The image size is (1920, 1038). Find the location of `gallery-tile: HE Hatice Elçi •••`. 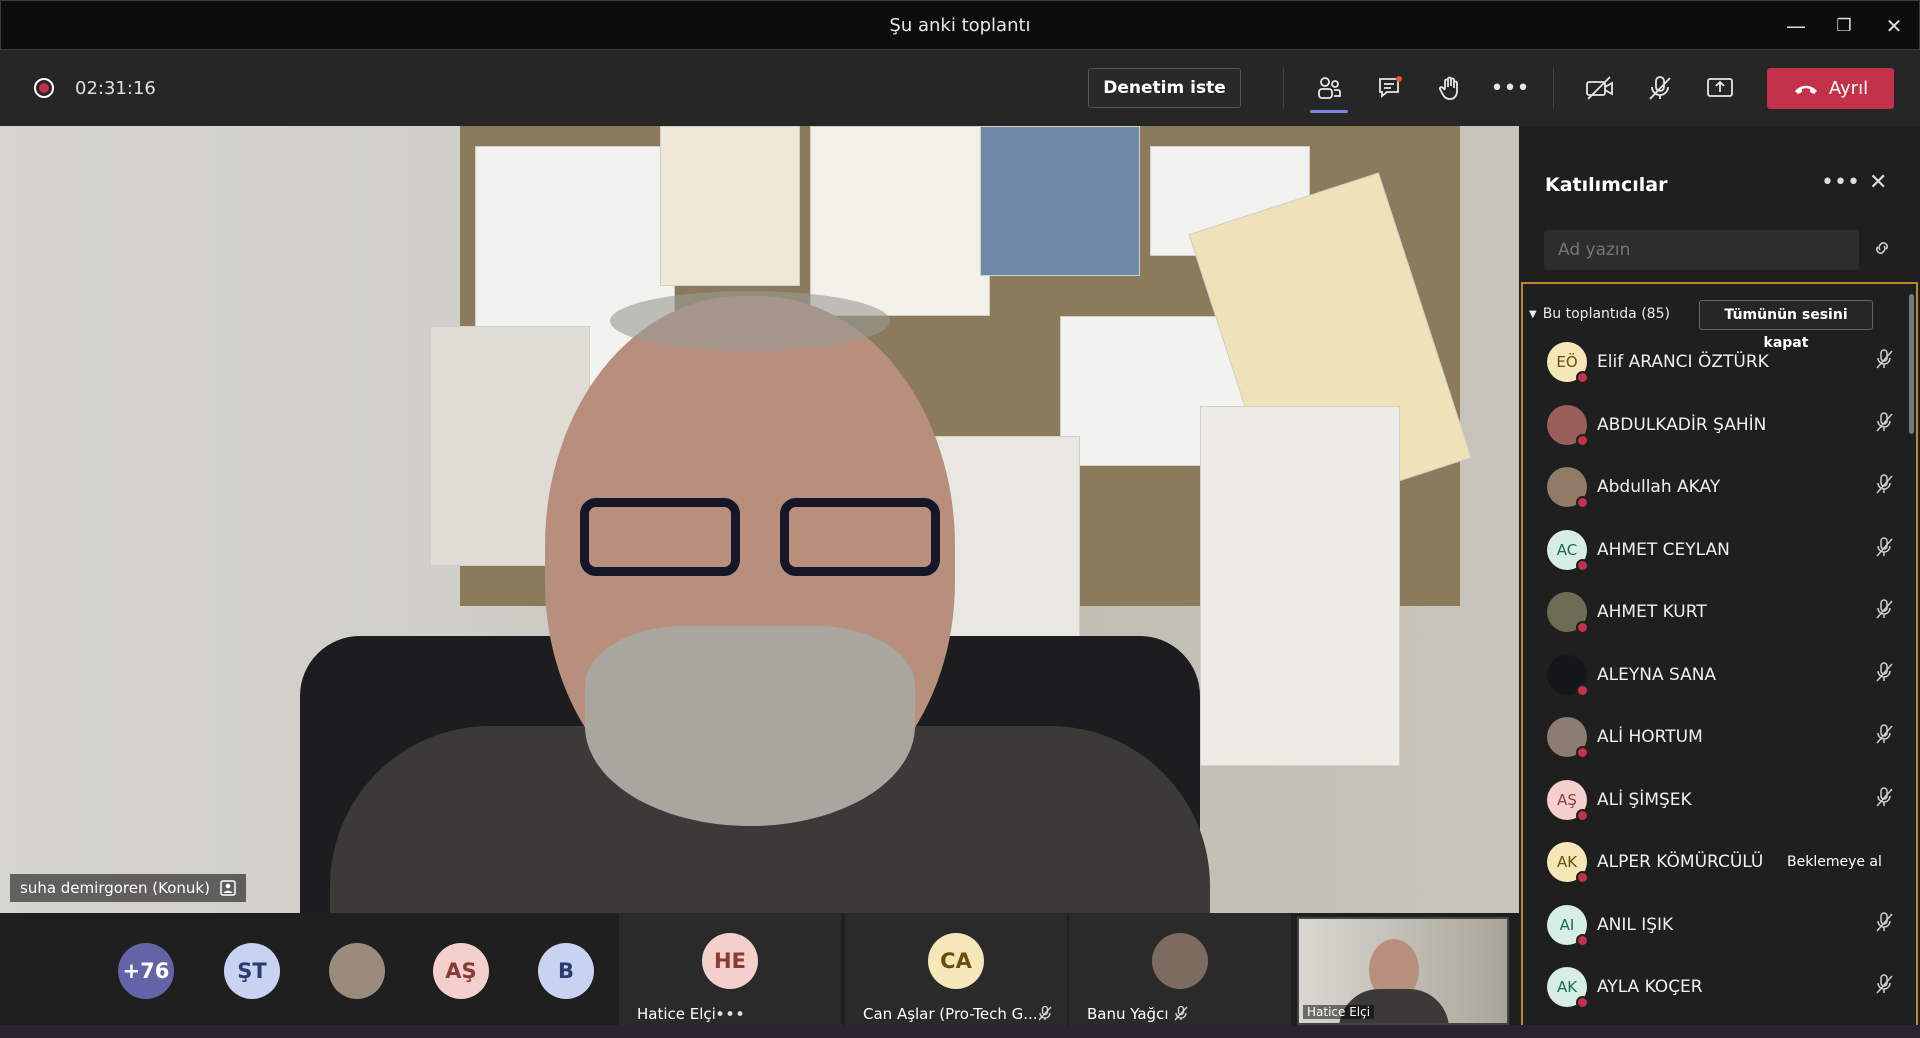

gallery-tile: HE Hatice Elçi ••• is located at coordinates (730, 969).